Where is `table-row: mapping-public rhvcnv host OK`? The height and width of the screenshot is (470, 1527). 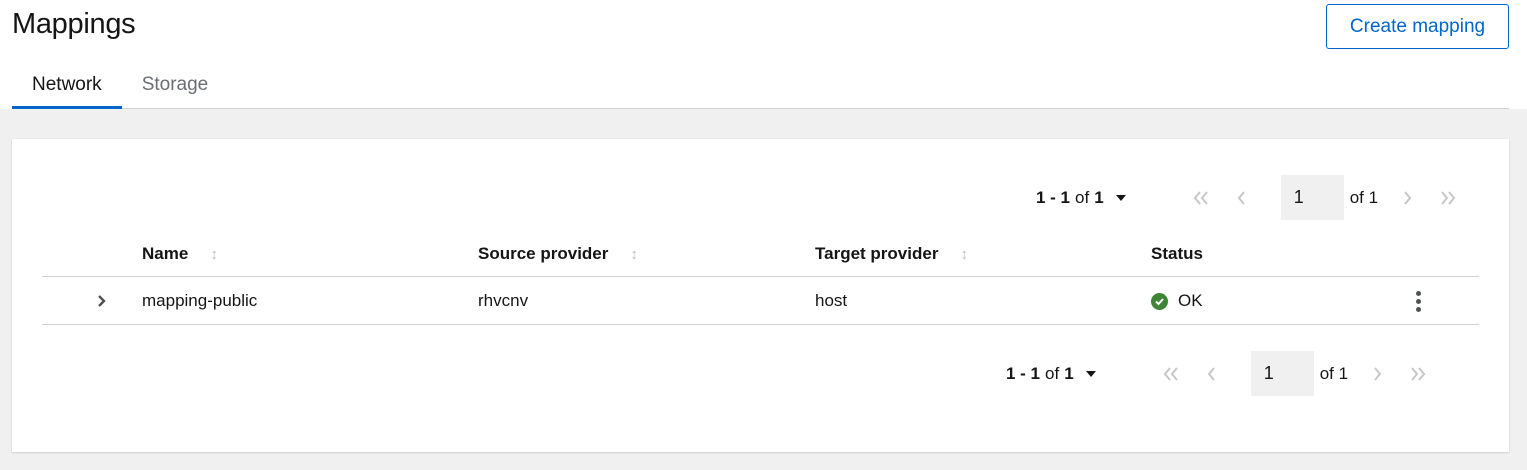
table-row: mapping-public rhvcnv host OK is located at coordinates (760, 301).